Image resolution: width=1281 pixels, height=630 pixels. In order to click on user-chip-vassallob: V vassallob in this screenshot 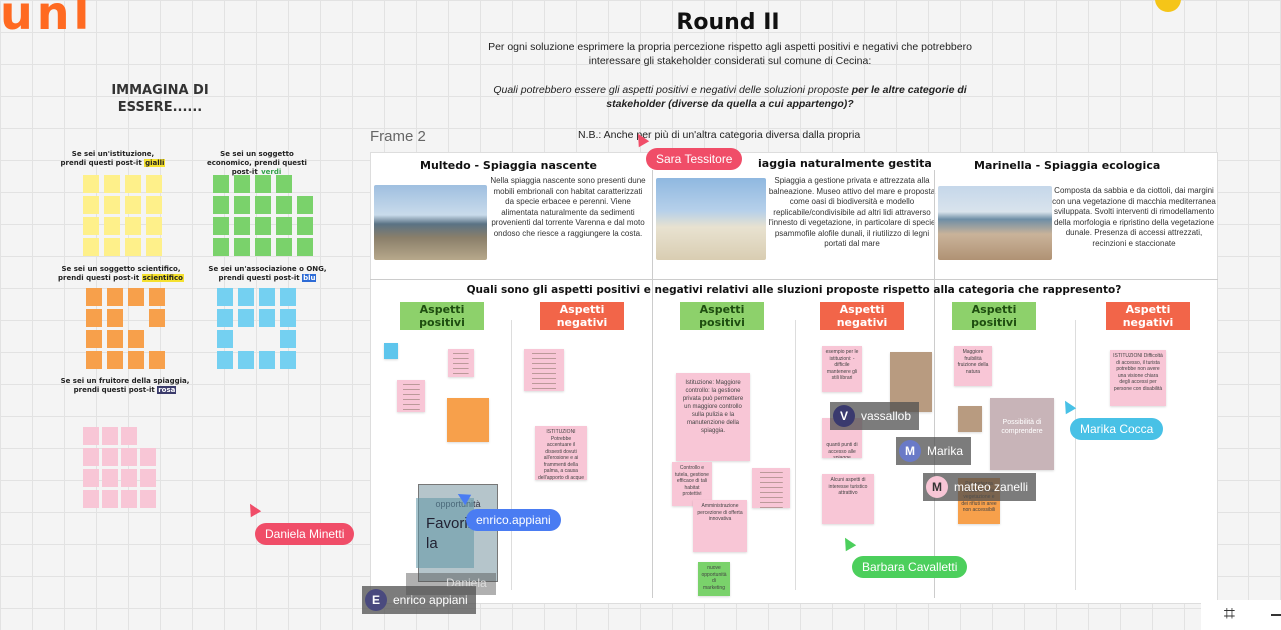, I will do `click(875, 416)`.